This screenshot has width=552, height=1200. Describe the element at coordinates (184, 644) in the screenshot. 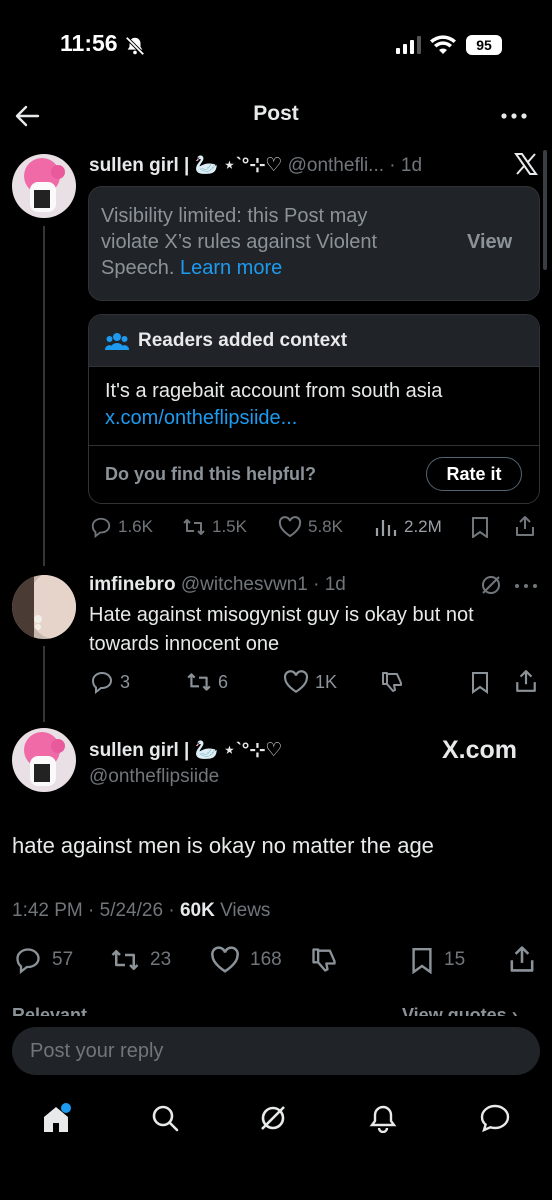

I see `reply-text-2: towards innocent one` at that location.